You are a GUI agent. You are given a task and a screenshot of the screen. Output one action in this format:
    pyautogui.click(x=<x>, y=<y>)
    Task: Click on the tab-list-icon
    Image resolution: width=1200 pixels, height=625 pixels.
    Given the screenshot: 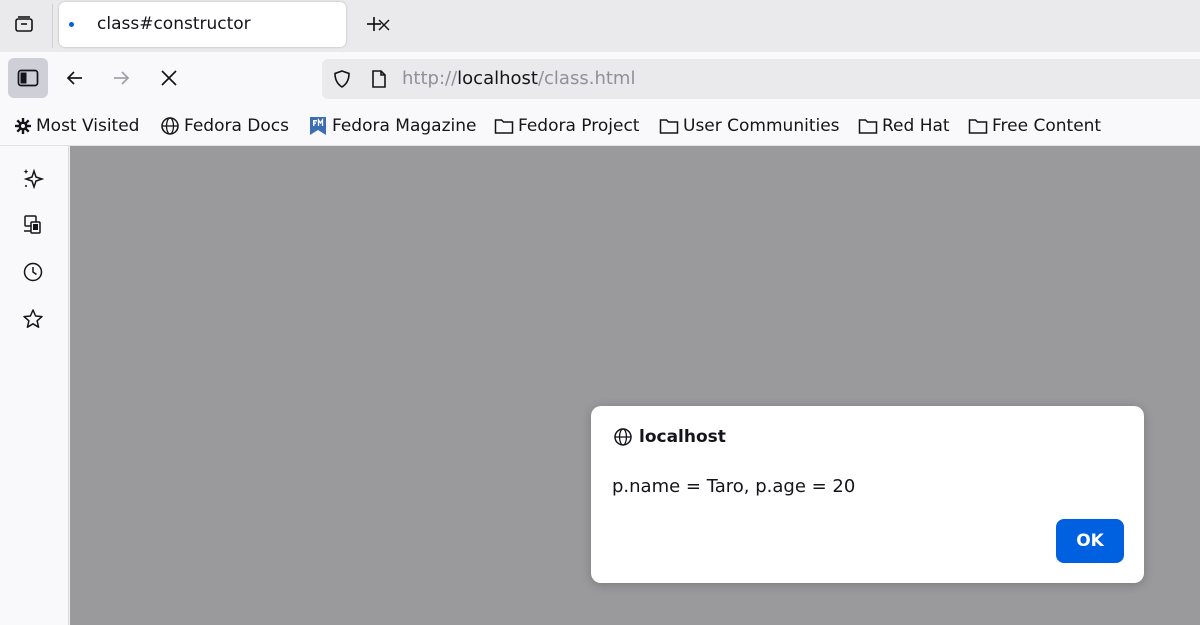 What is the action you would take?
    pyautogui.click(x=24, y=24)
    